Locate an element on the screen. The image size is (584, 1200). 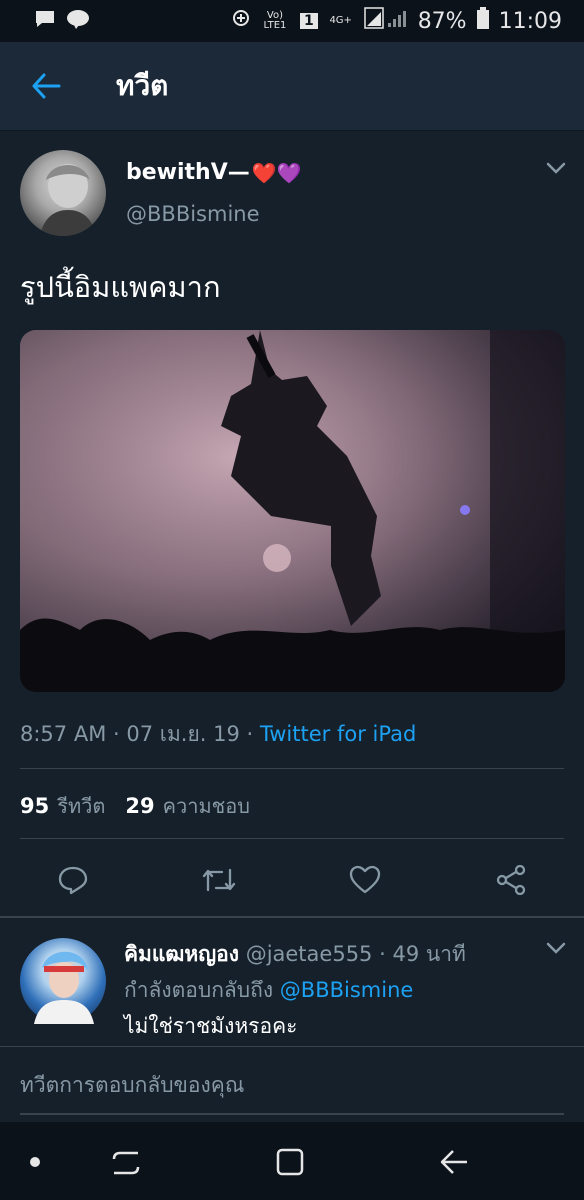
like-label: ความชอบ is located at coordinates (206, 806).